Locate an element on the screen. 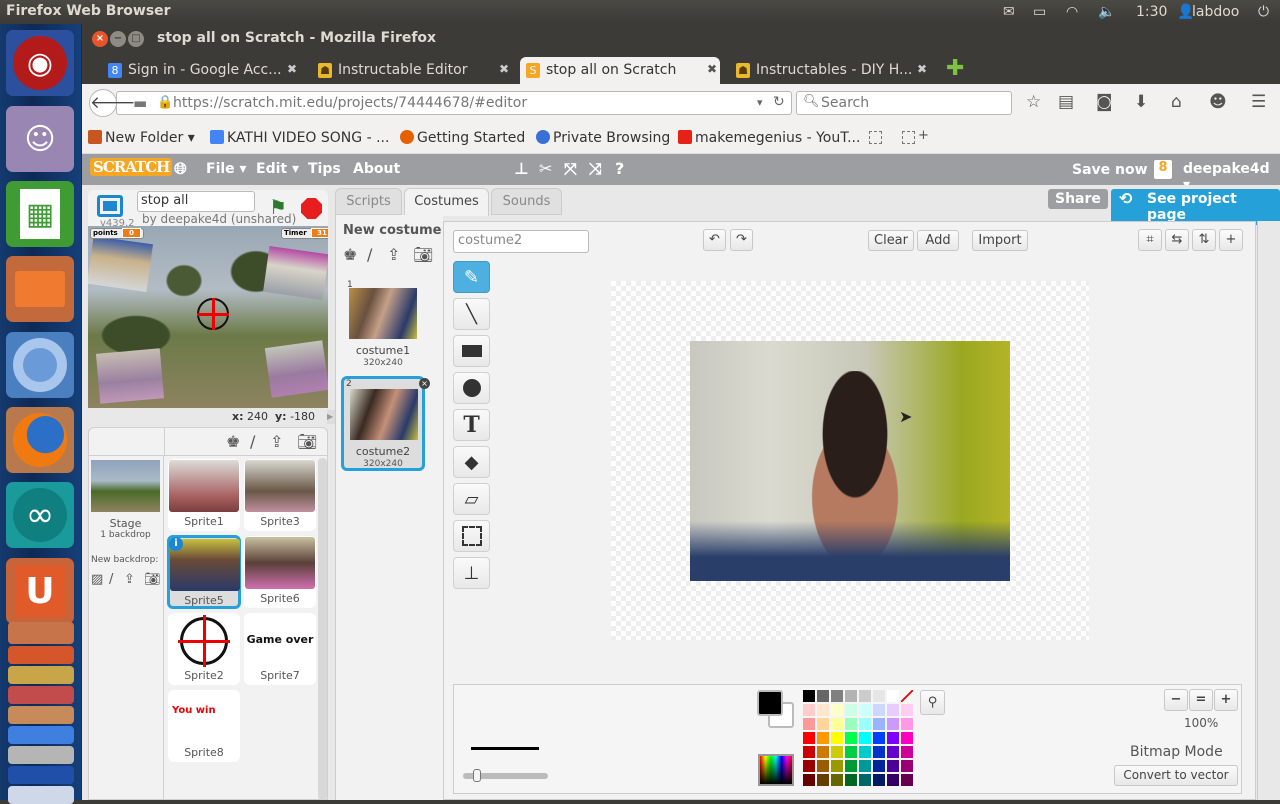 The width and height of the screenshot is (1280, 804). launcher-ubuntu-one: U is located at coordinates (40, 591).